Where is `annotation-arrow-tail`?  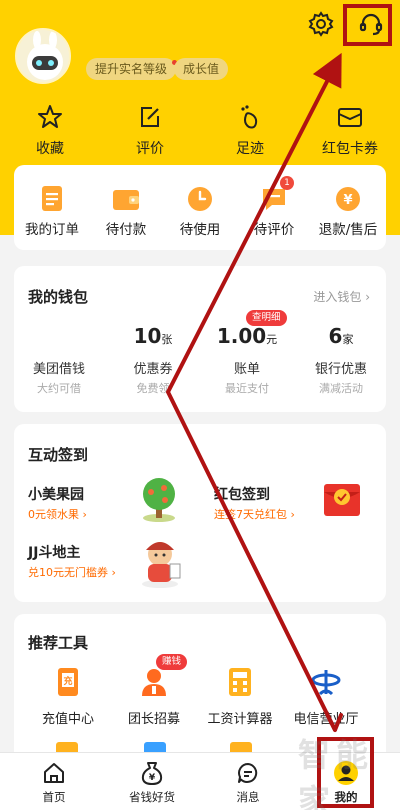 annotation-arrow-tail is located at coordinates (334, 722).